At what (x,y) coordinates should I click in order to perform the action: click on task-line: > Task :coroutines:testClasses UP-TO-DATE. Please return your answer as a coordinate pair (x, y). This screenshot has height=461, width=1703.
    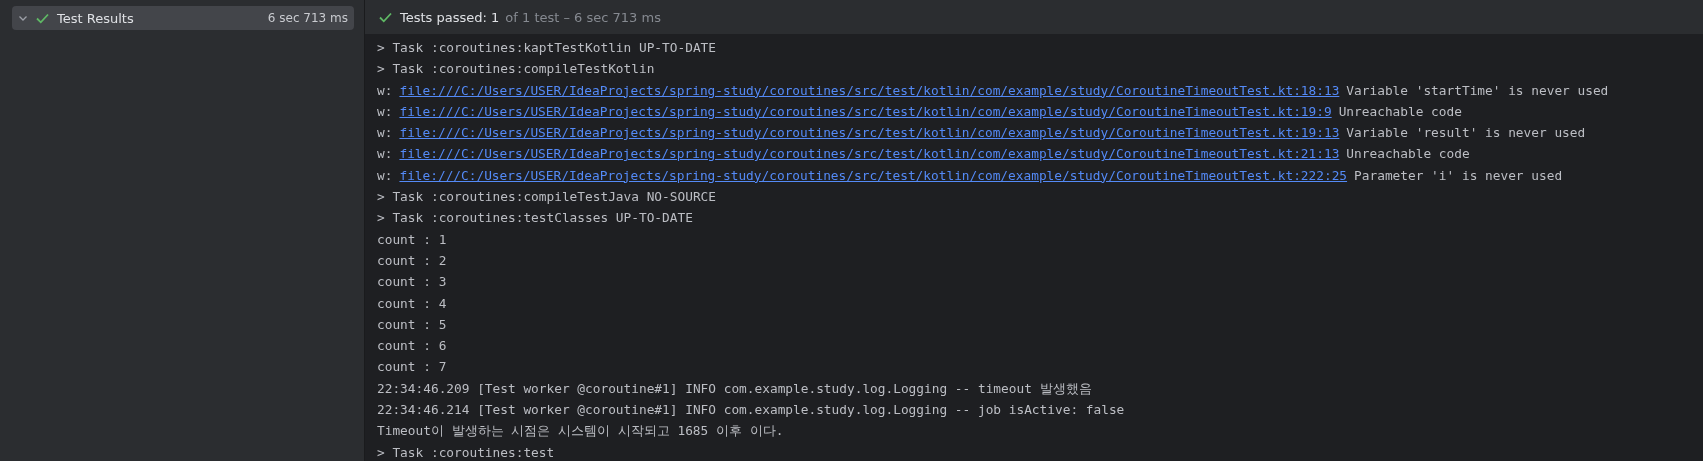
    Looking at the image, I should click on (535, 218).